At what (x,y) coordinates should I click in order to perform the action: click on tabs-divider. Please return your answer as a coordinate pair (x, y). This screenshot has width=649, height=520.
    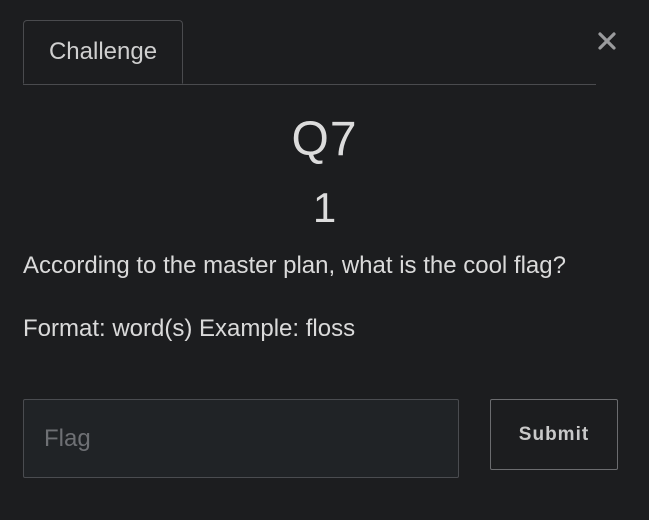
    Looking at the image, I should click on (309, 84).